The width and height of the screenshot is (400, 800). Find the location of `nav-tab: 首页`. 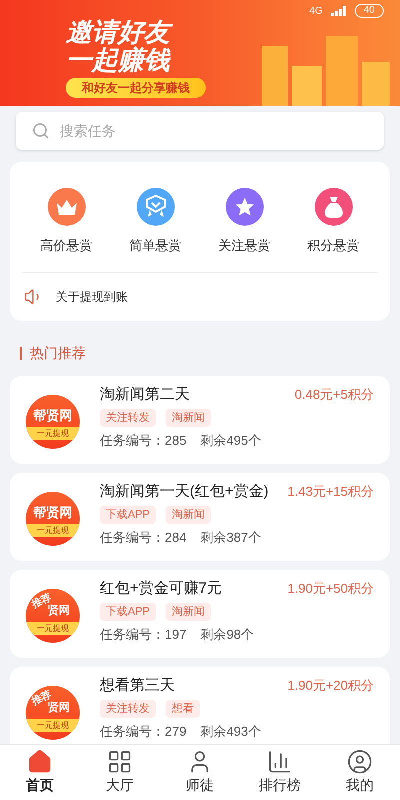

nav-tab: 首页 is located at coordinates (40, 772).